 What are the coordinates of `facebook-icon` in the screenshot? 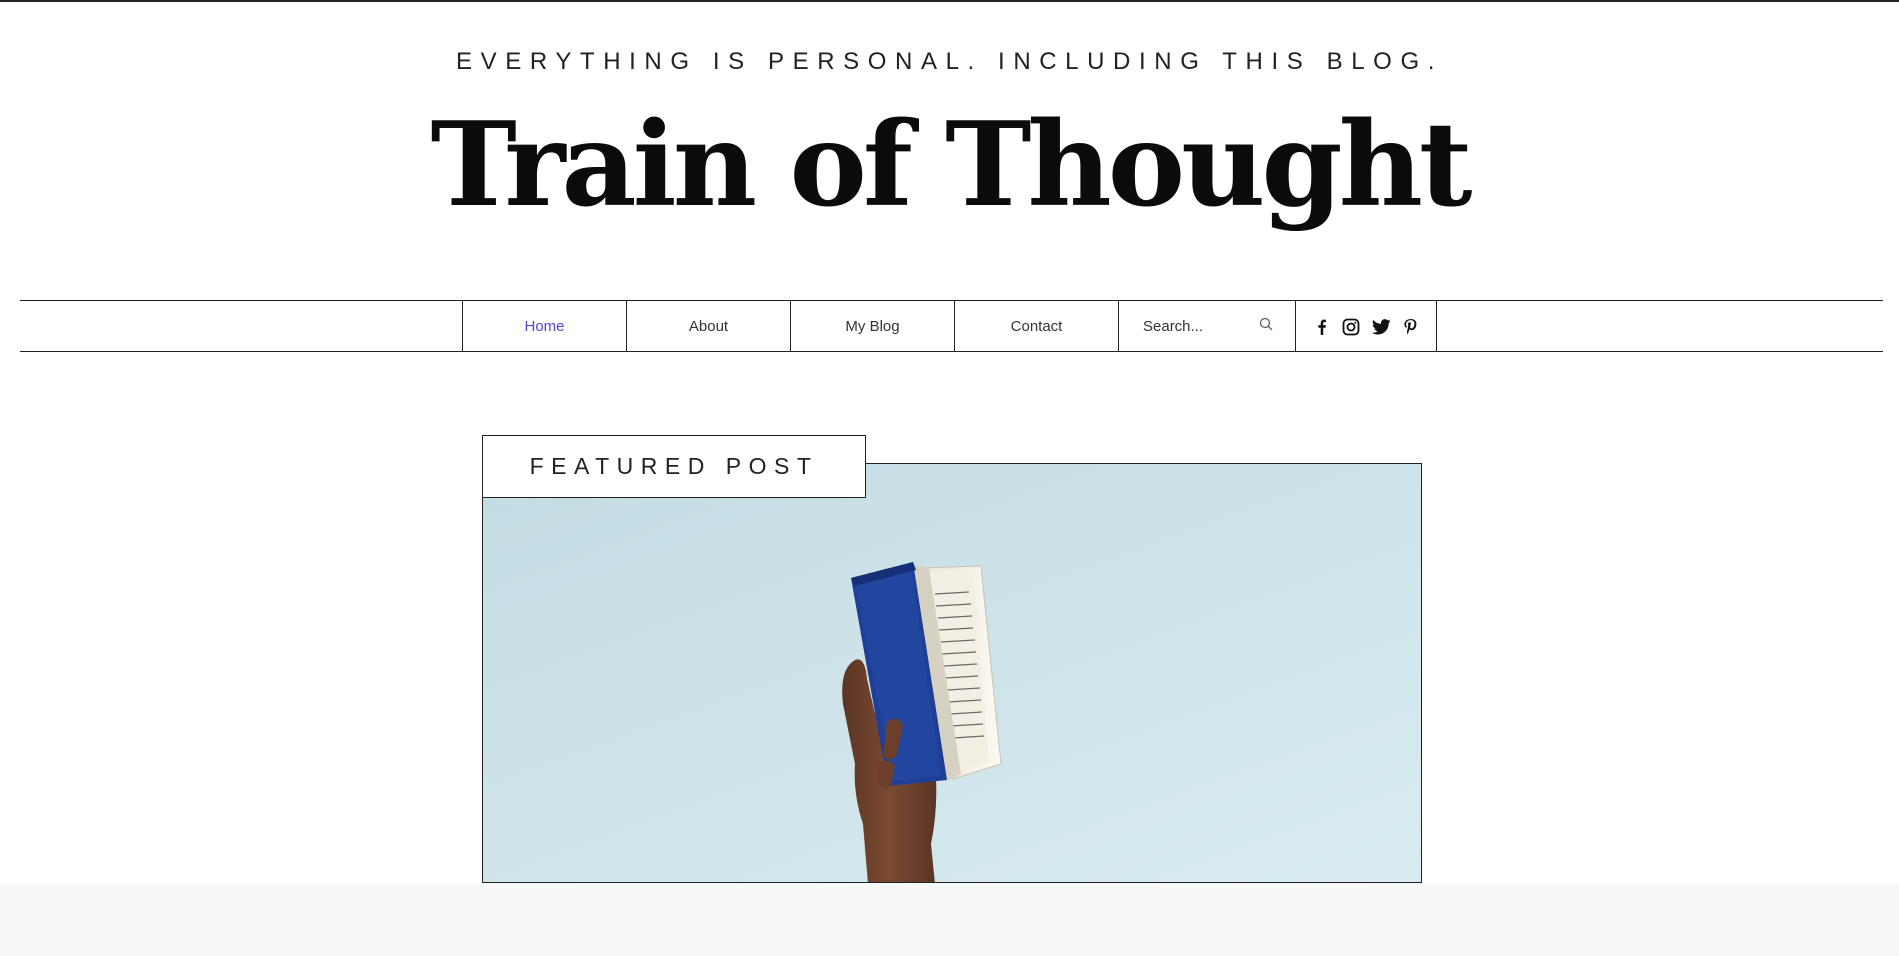 It's located at (1322, 327).